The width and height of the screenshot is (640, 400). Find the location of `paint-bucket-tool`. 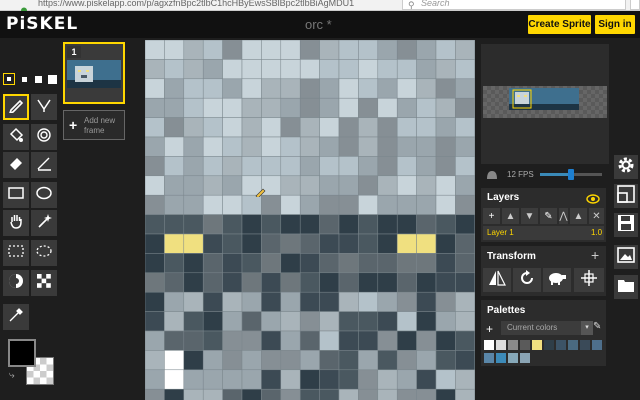

paint-bucket-tool is located at coordinates (16, 137).